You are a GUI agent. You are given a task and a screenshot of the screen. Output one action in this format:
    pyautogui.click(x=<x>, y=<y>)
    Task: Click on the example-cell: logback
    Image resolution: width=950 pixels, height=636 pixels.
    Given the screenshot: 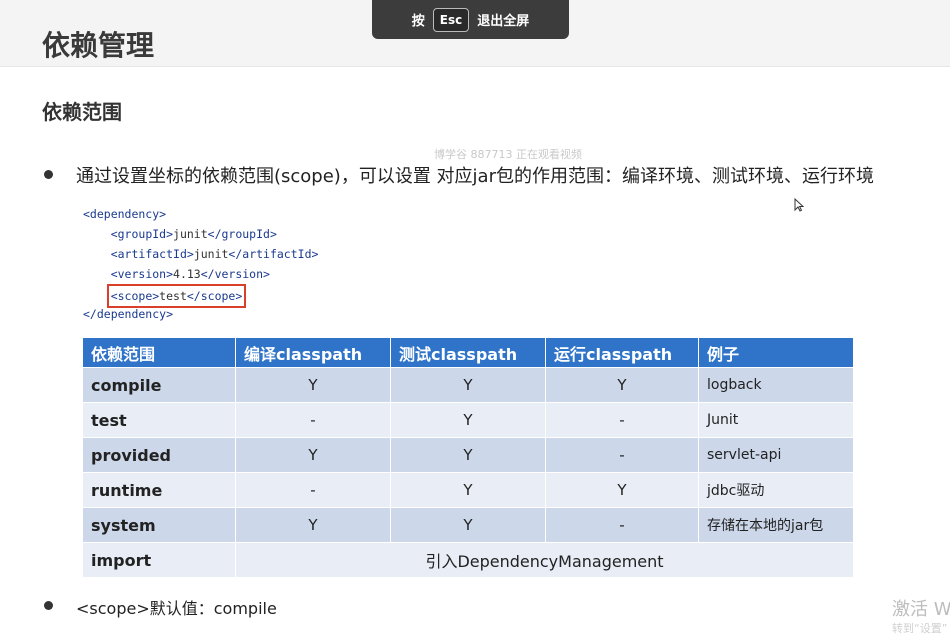 What is the action you would take?
    pyautogui.click(x=776, y=385)
    